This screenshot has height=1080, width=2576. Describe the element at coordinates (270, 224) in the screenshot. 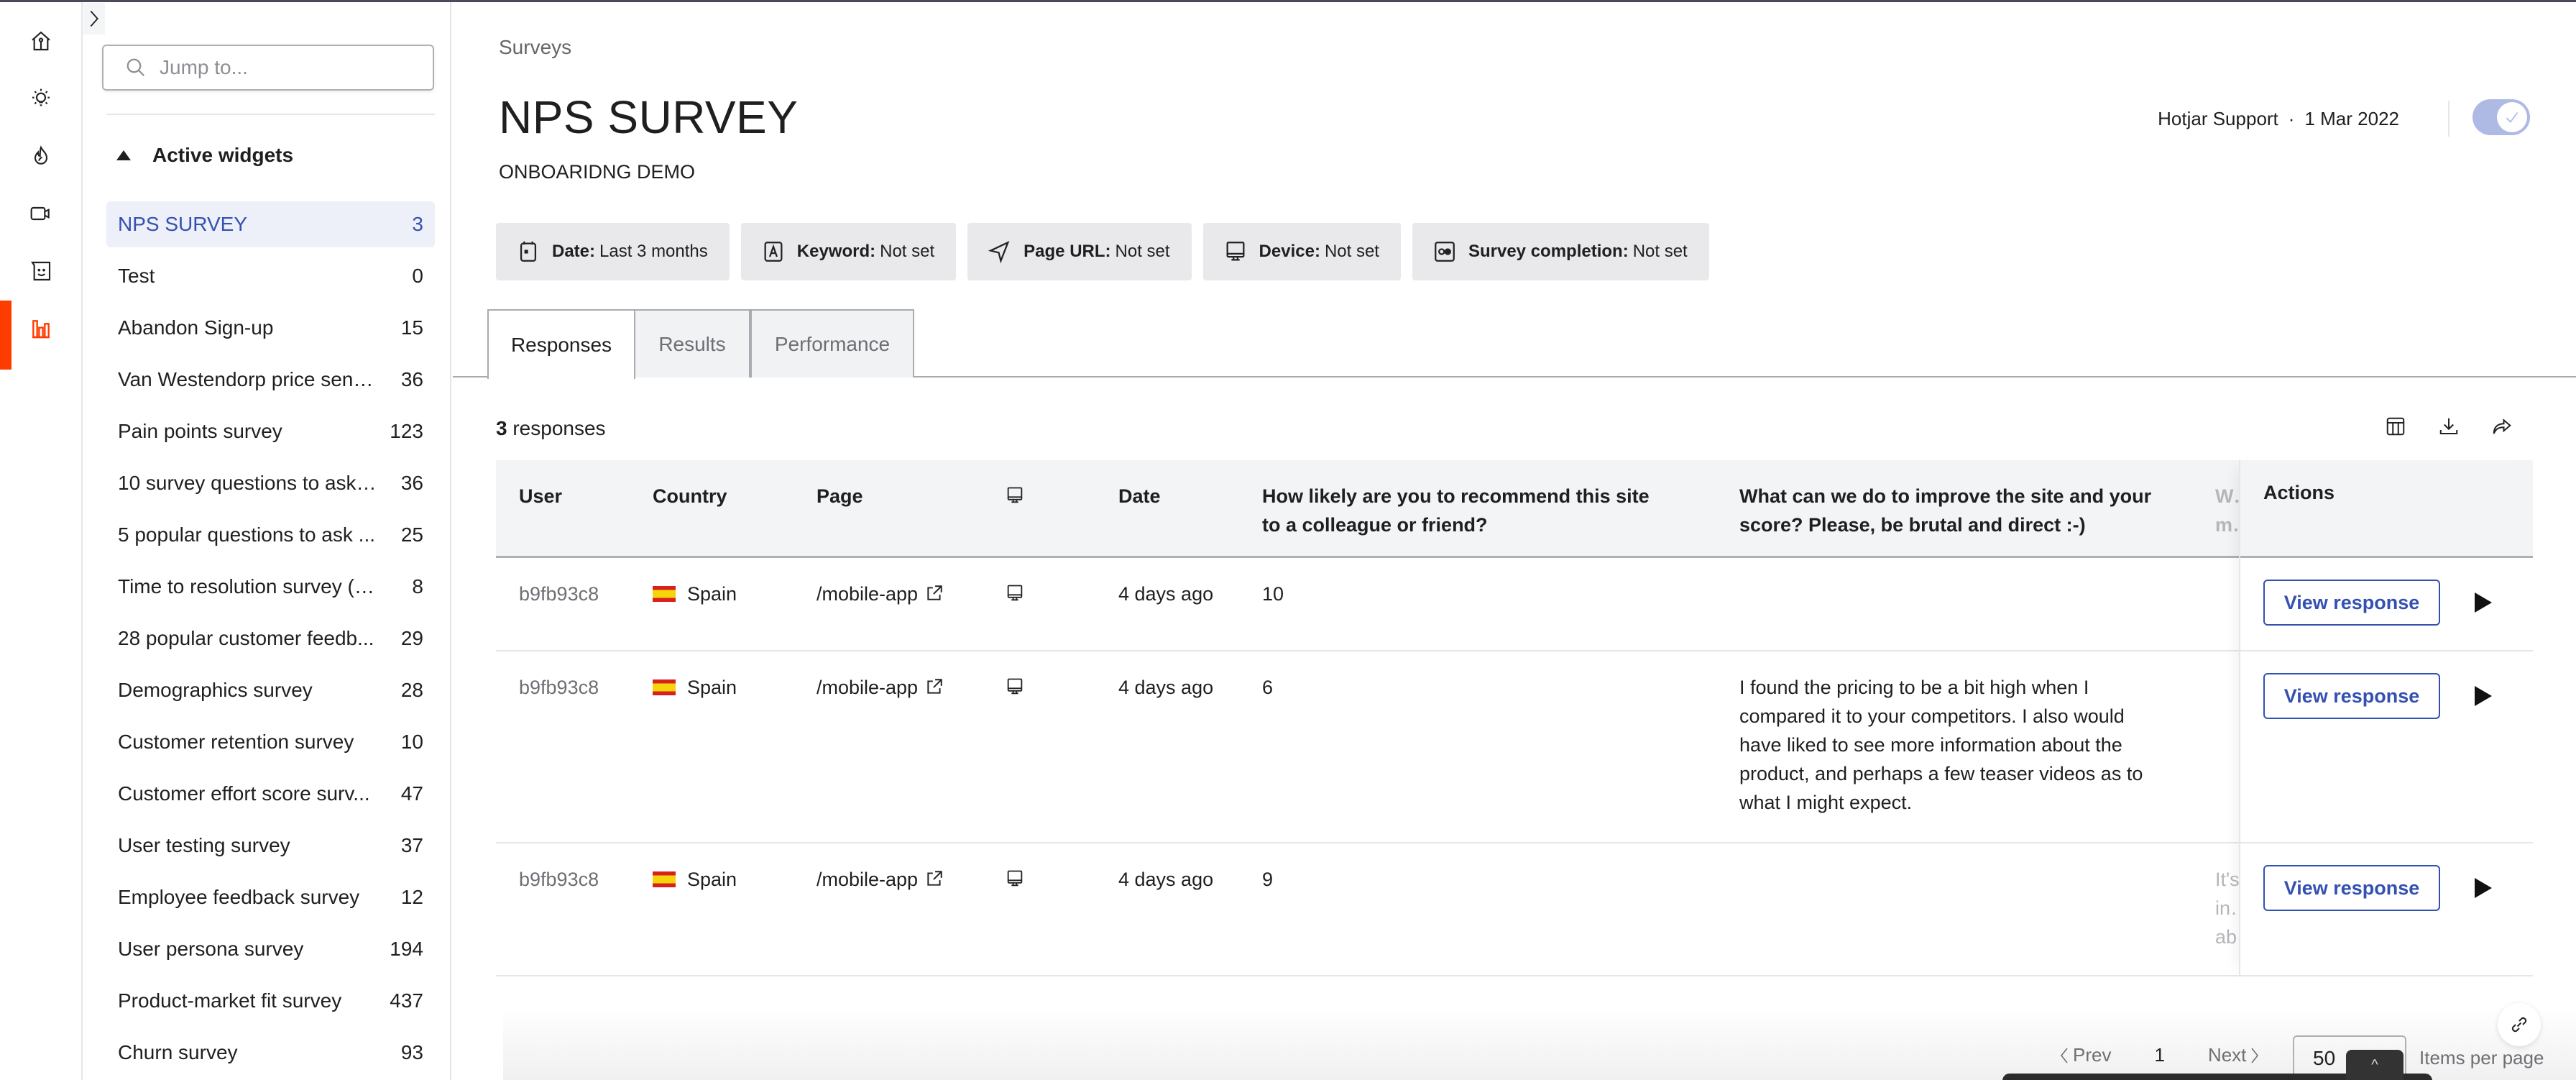

I see `widget-item: NPS SURVEY 3` at that location.